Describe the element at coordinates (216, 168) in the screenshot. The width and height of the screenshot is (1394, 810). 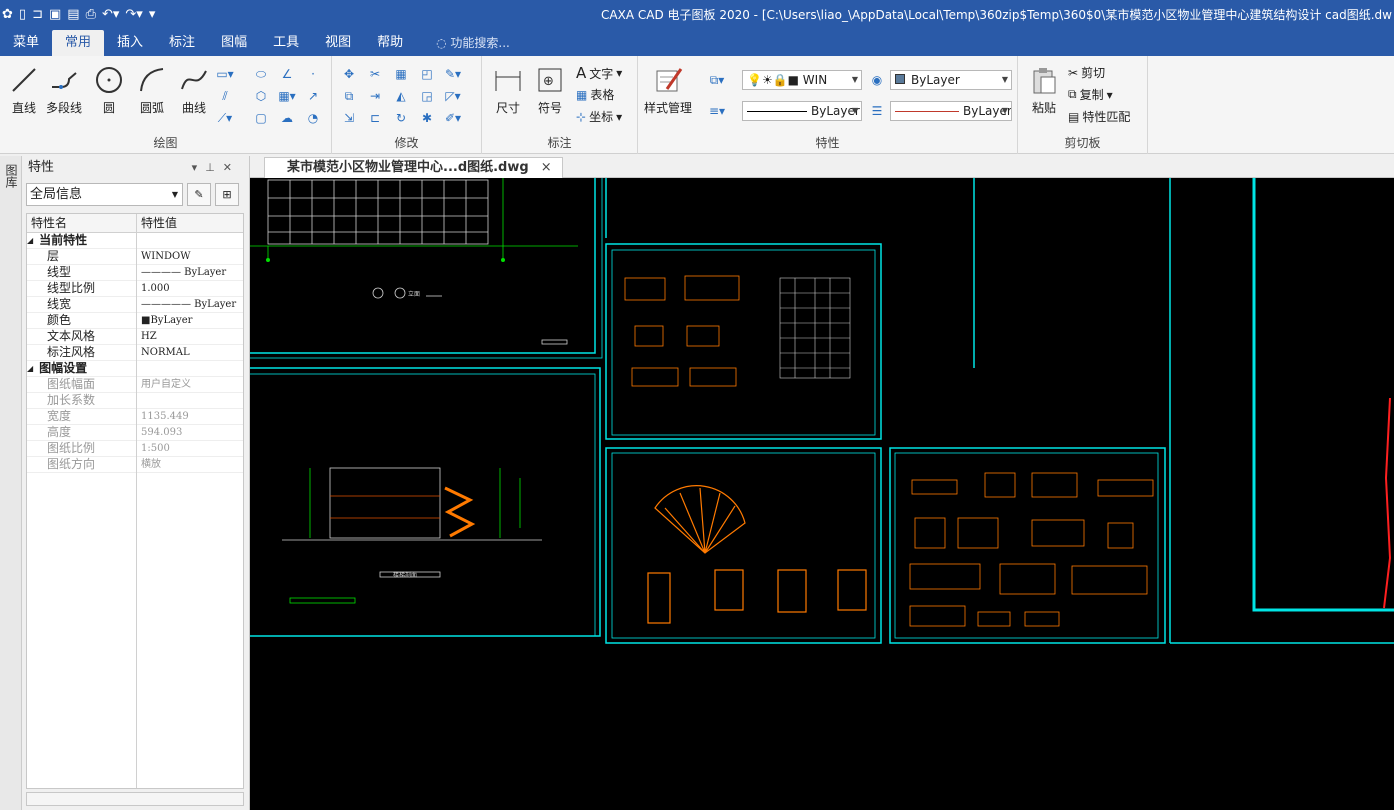
I see `panel-controls: ▾⊥✕` at that location.